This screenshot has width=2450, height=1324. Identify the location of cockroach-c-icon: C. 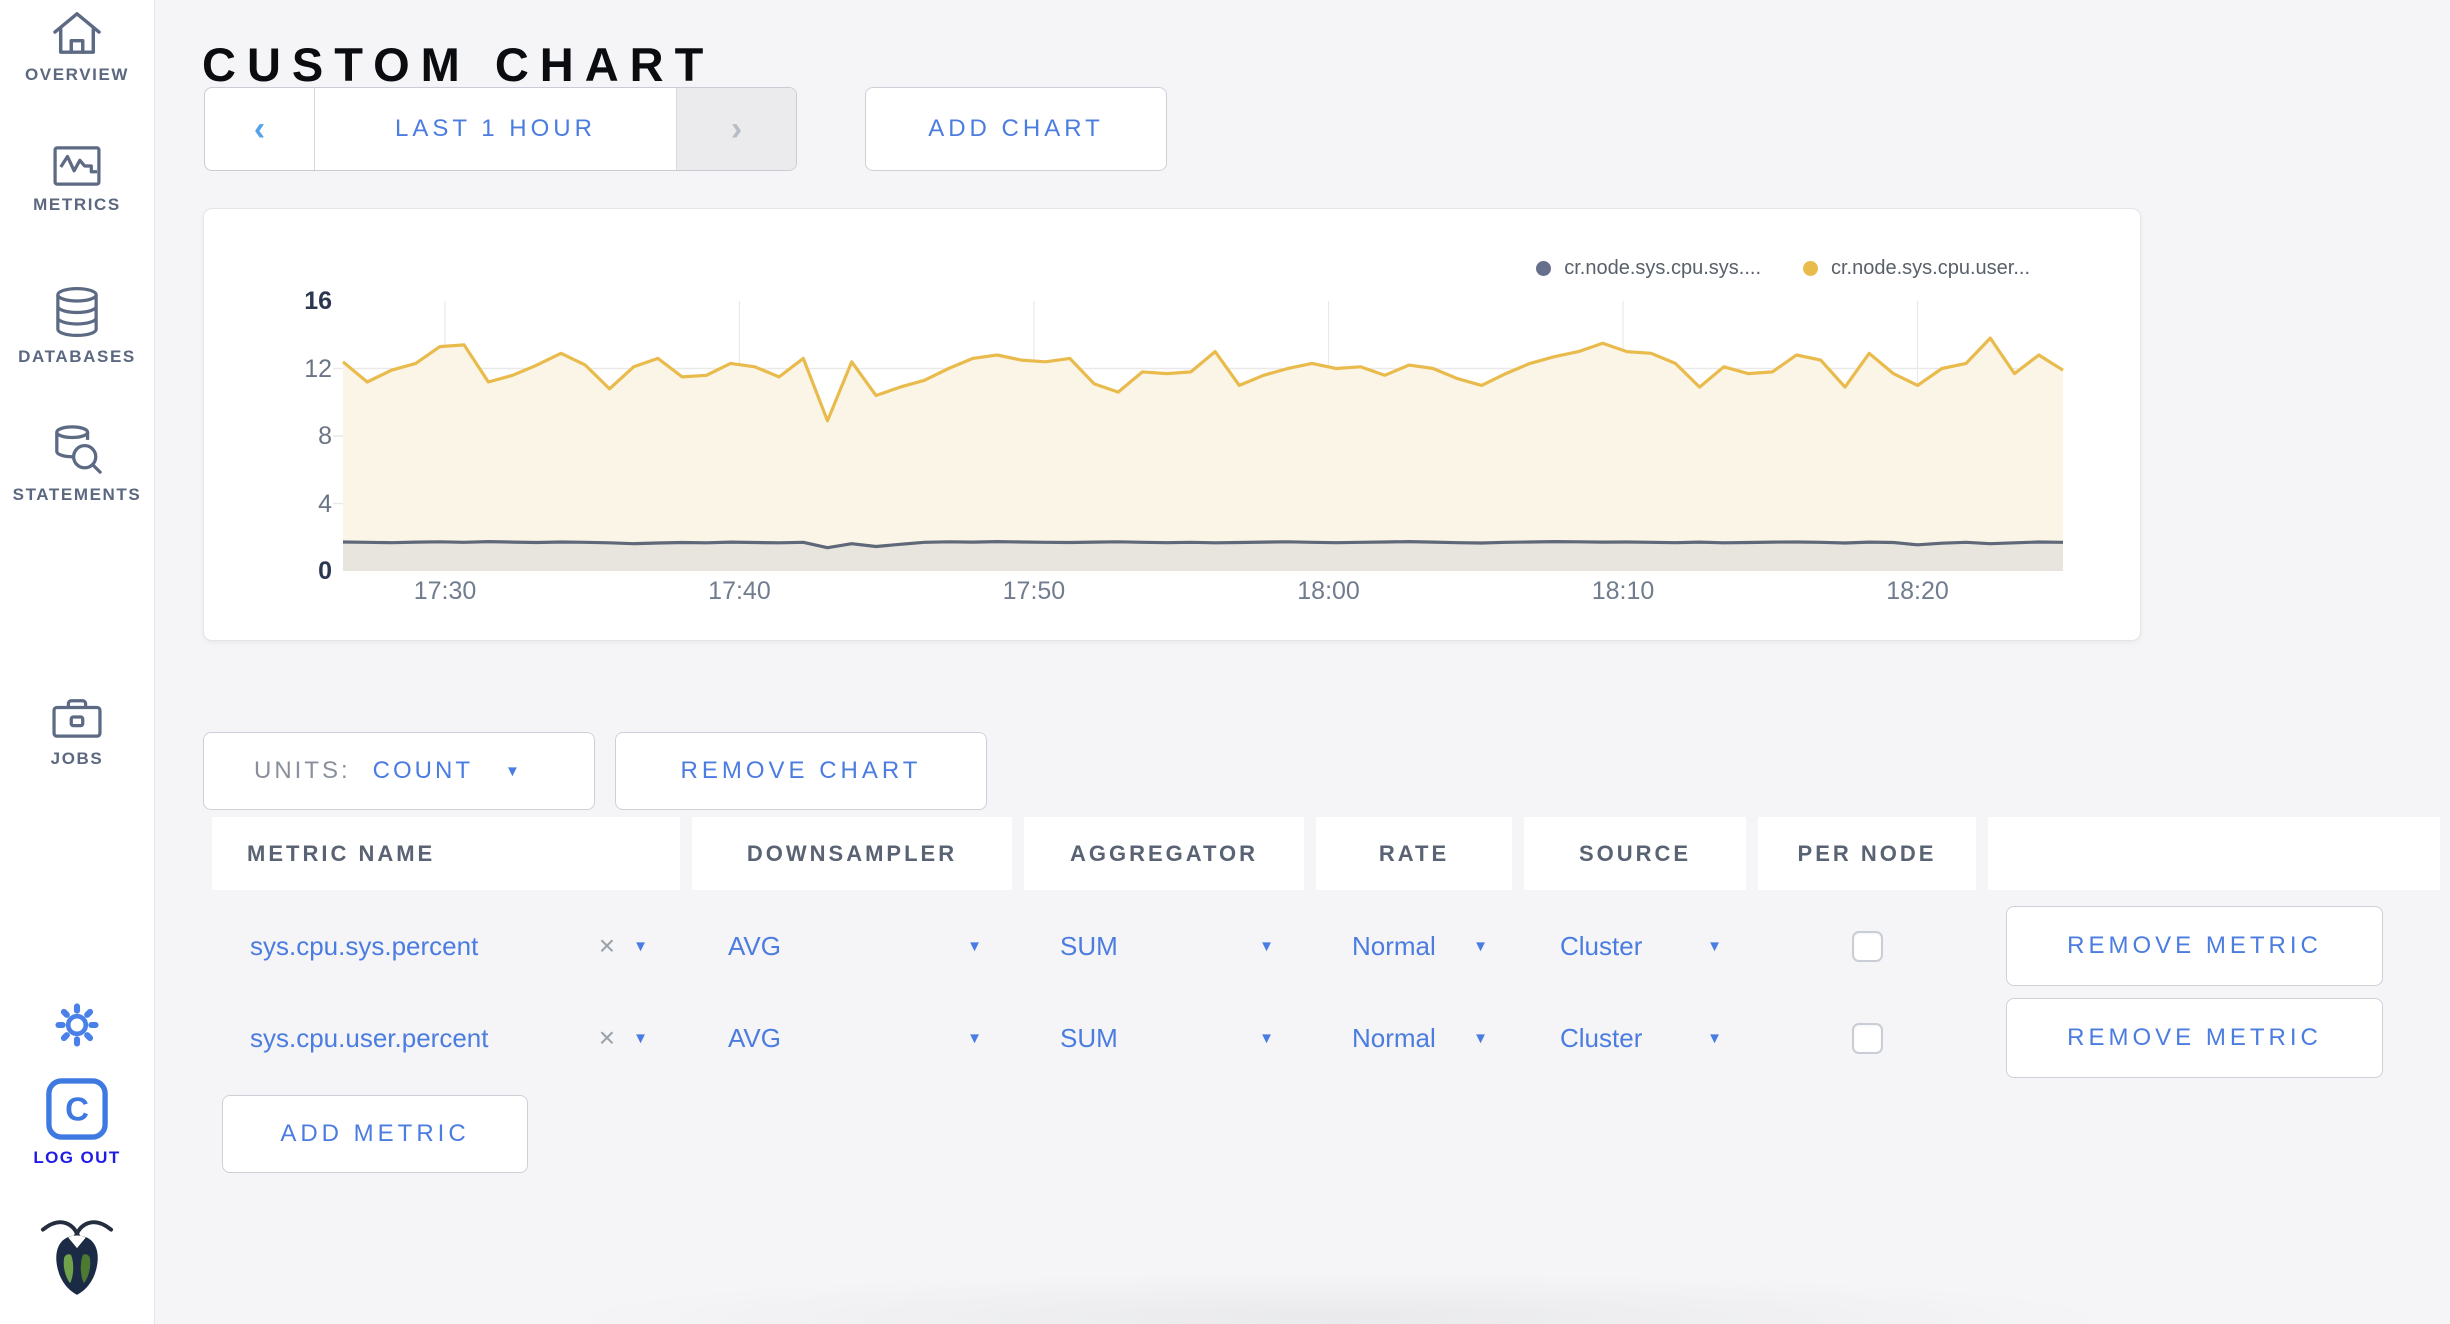
(77, 1109).